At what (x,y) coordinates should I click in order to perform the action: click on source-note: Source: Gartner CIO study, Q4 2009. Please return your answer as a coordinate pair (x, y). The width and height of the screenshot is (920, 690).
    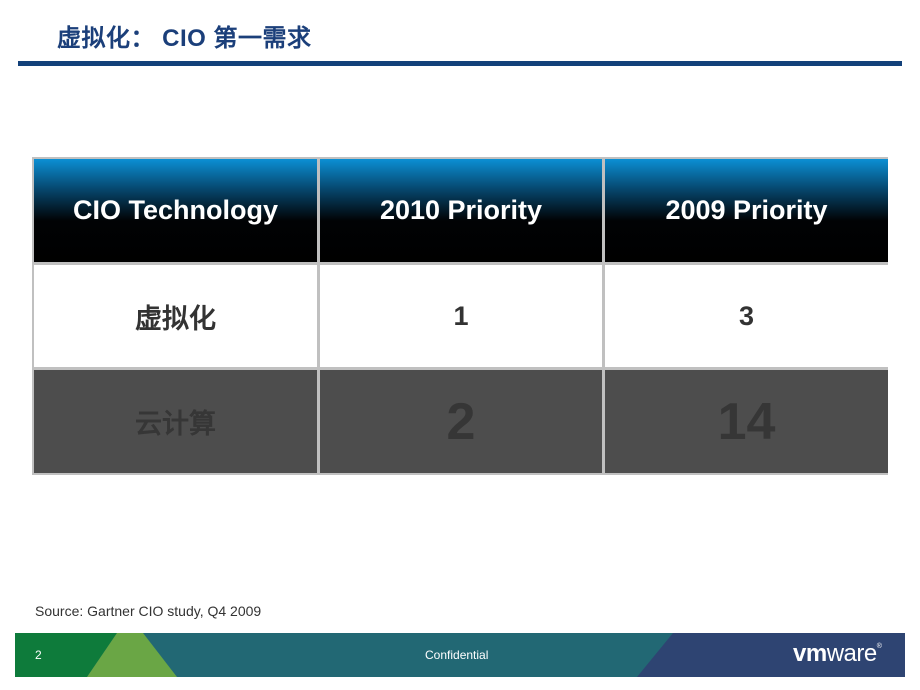
    Looking at the image, I should click on (148, 611).